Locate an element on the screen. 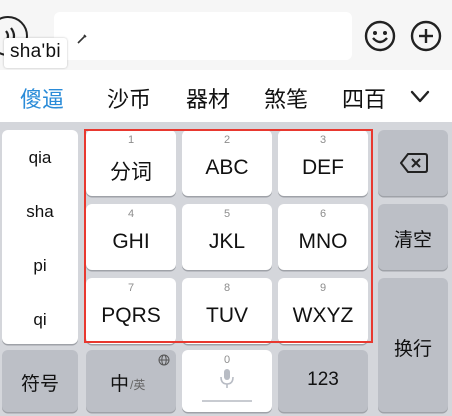 This screenshot has width=452, height=416. candidate-item: 器材 is located at coordinates (208, 98).